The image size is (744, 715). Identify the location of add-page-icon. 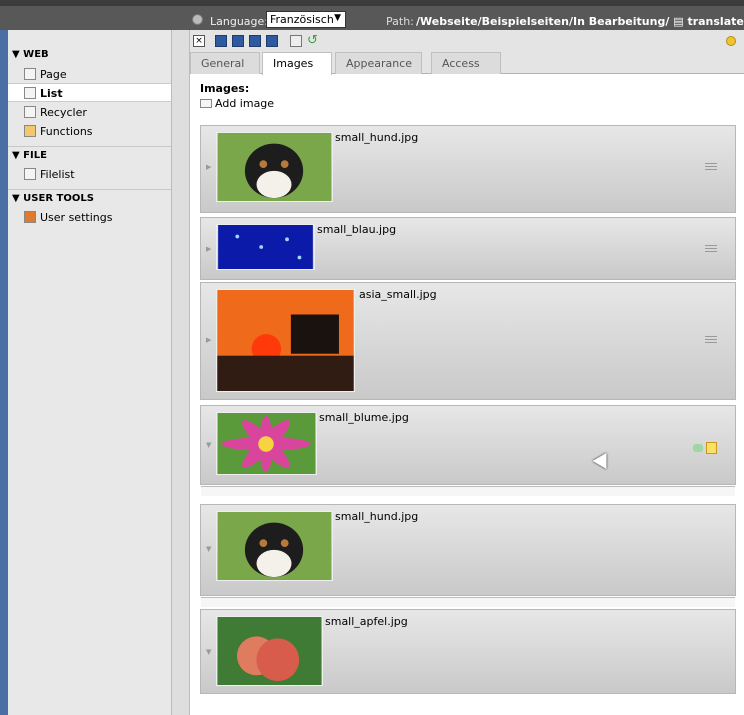
(731, 41).